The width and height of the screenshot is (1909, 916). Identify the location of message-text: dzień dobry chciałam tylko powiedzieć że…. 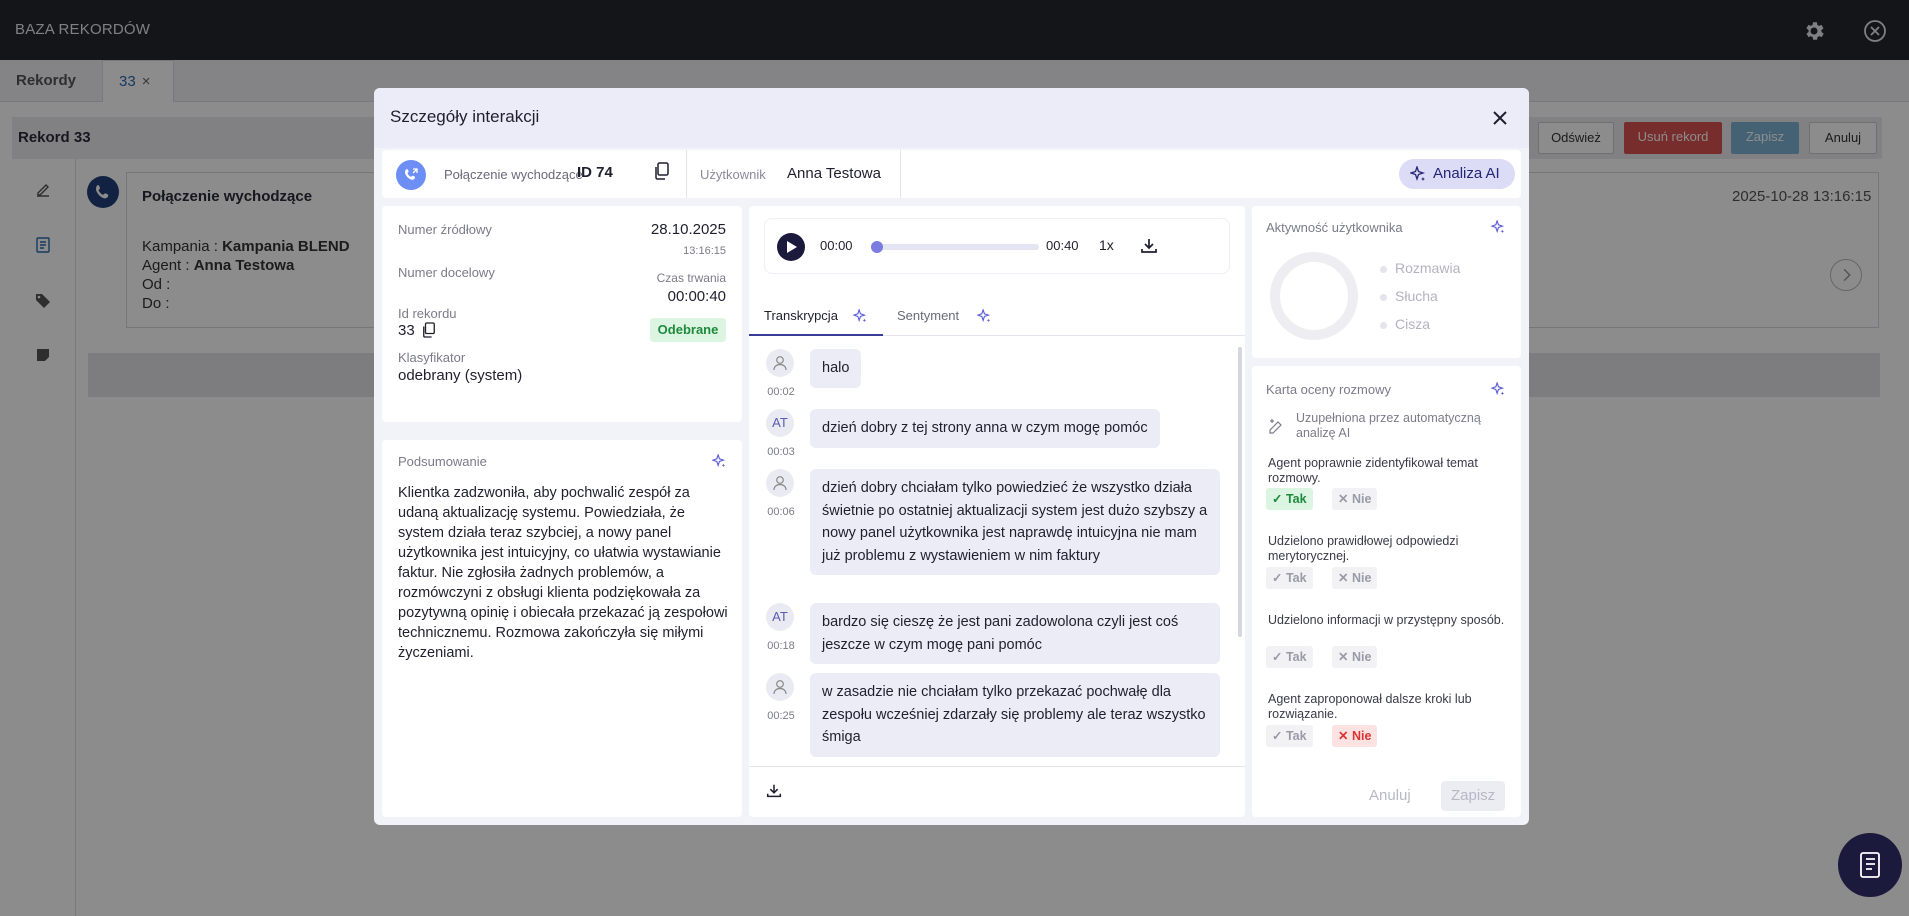
(1015, 522).